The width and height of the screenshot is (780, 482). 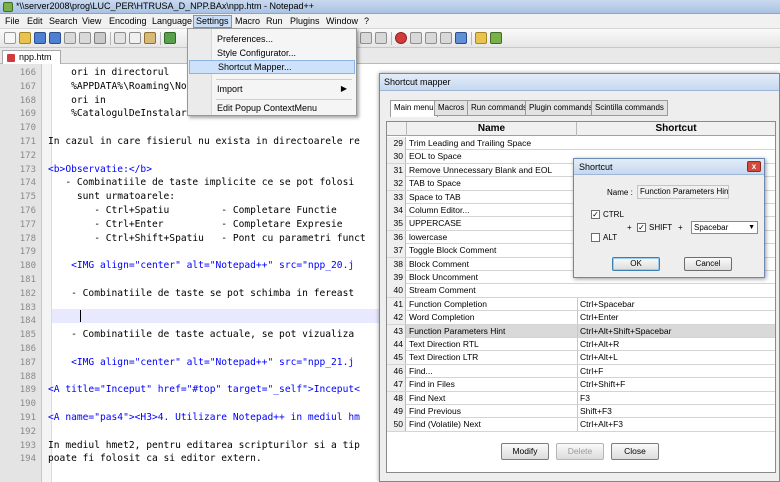 I want to click on menu-plugins: Plugins, so click(x=305, y=21).